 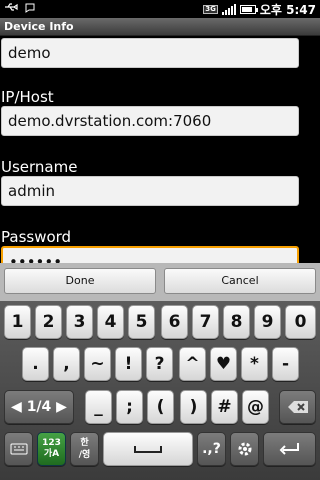 I want to click on usb-icon, so click(x=11, y=9).